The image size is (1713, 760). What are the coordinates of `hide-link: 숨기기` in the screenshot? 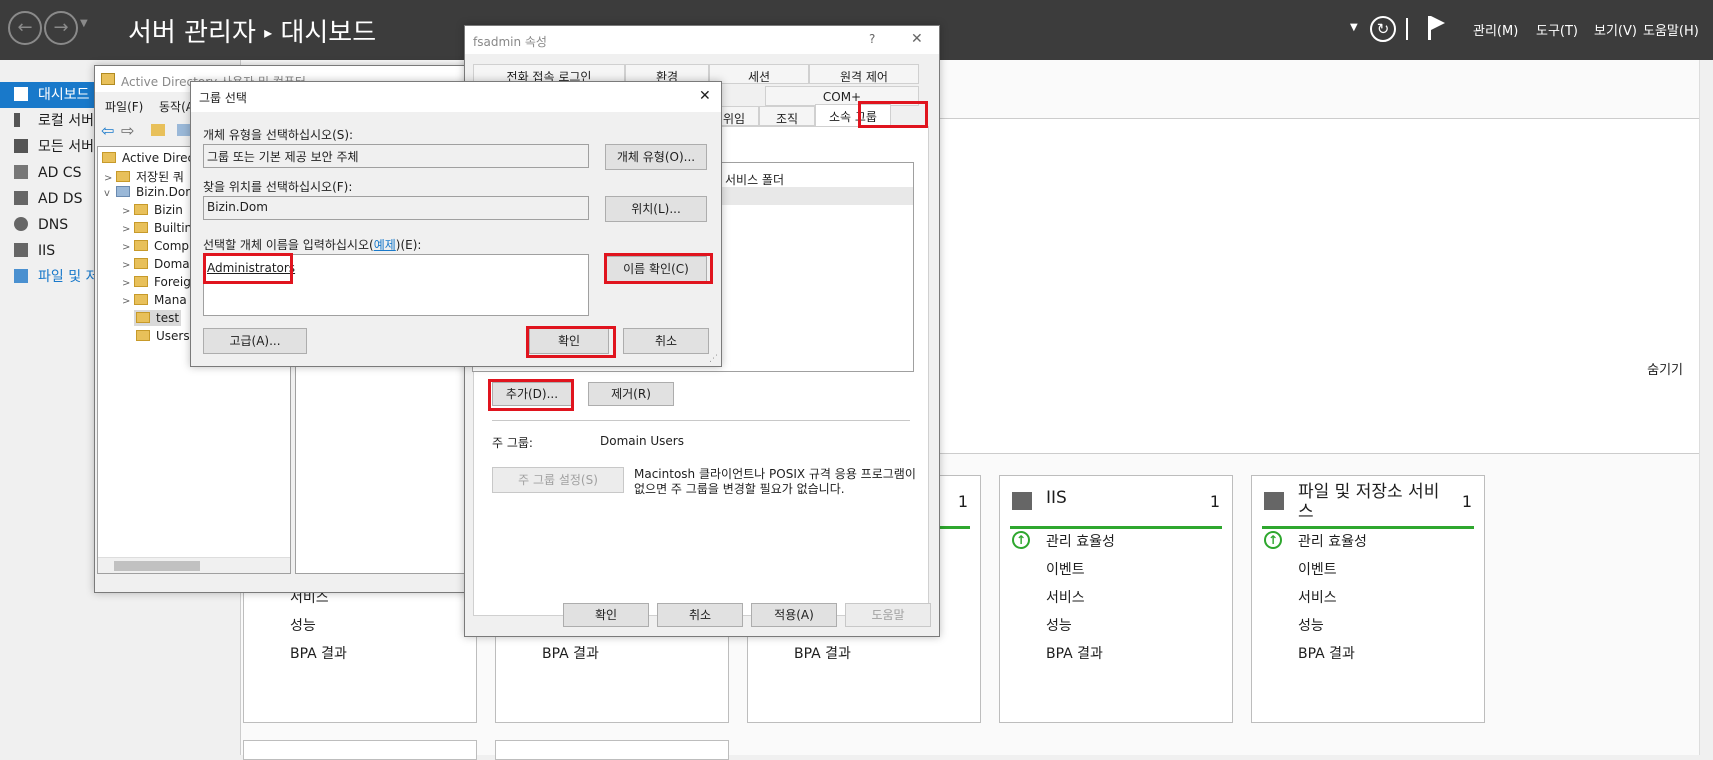 It's located at (1665, 368).